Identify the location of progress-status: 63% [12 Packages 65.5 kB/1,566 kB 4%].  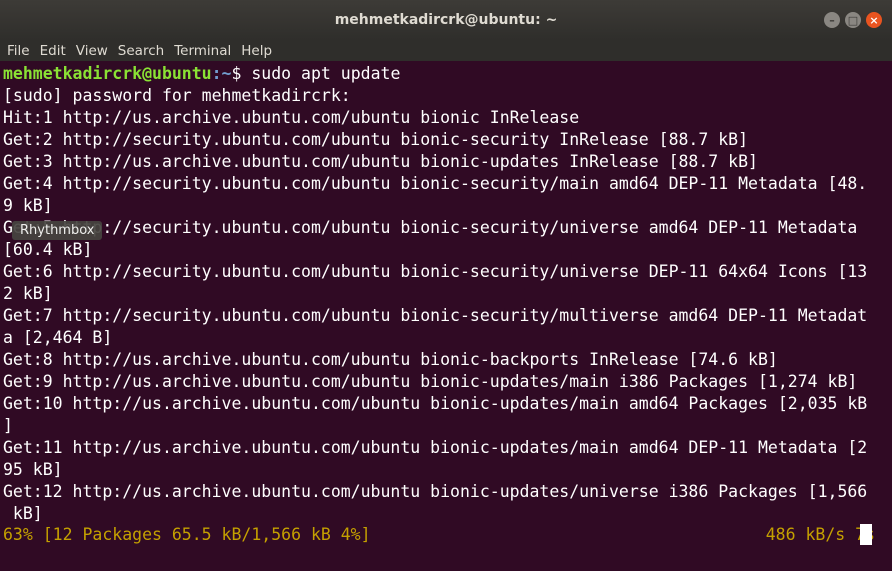
(187, 534).